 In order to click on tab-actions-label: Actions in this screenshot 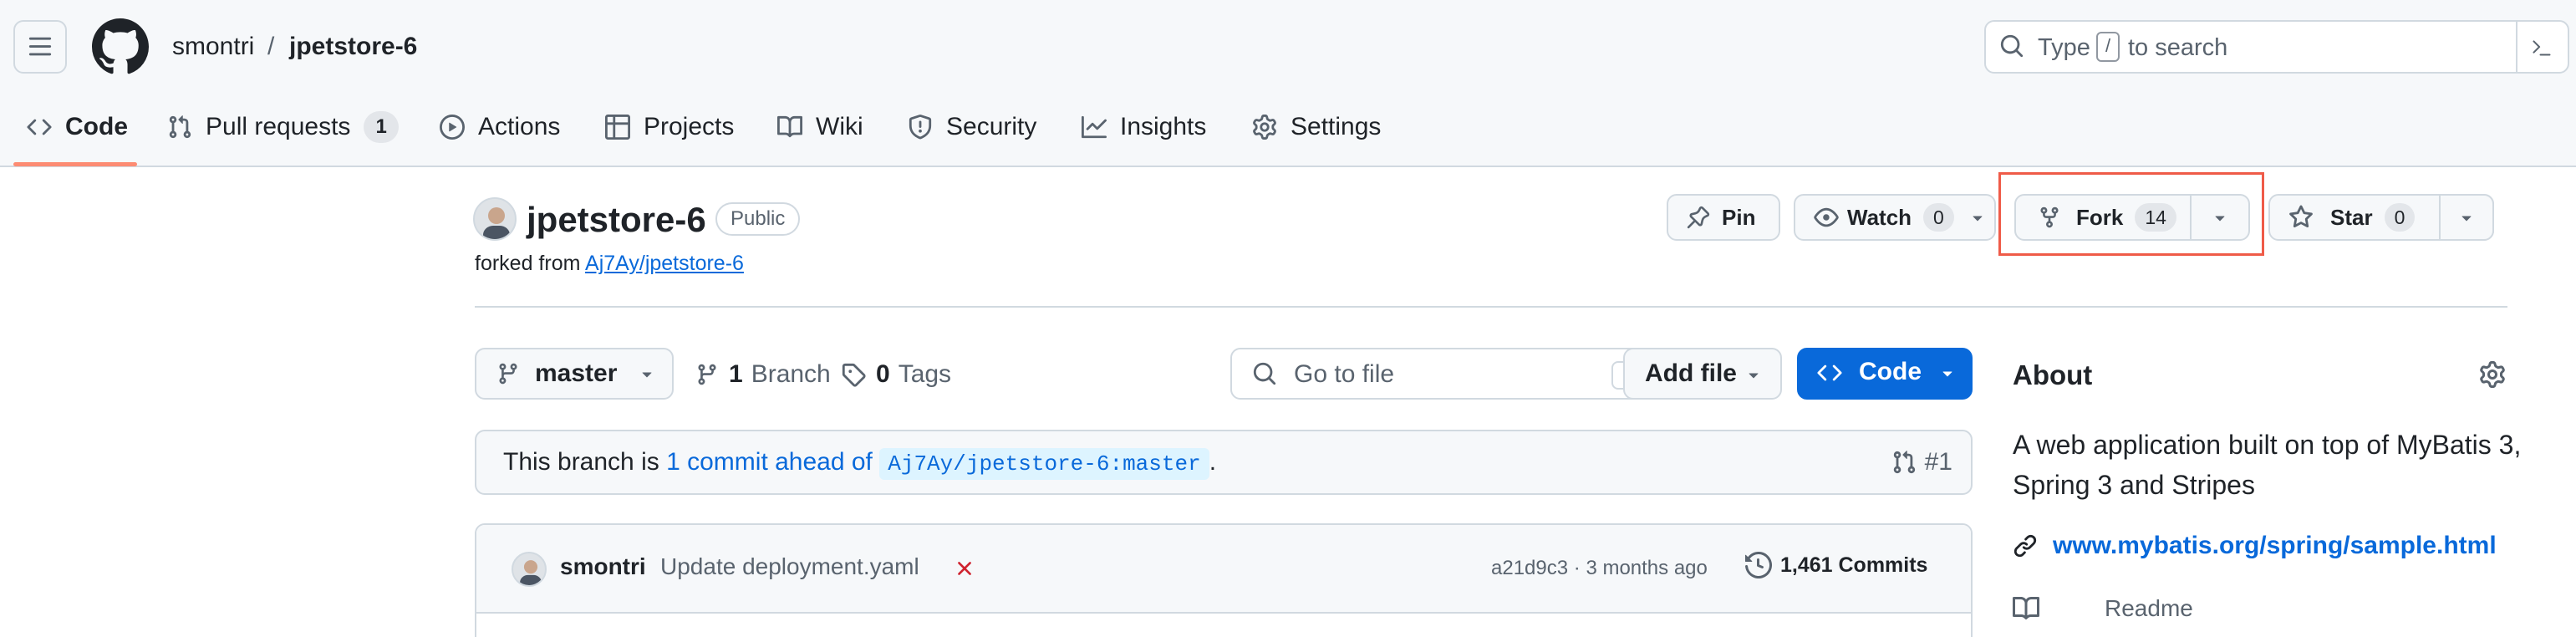, I will do `click(519, 127)`.